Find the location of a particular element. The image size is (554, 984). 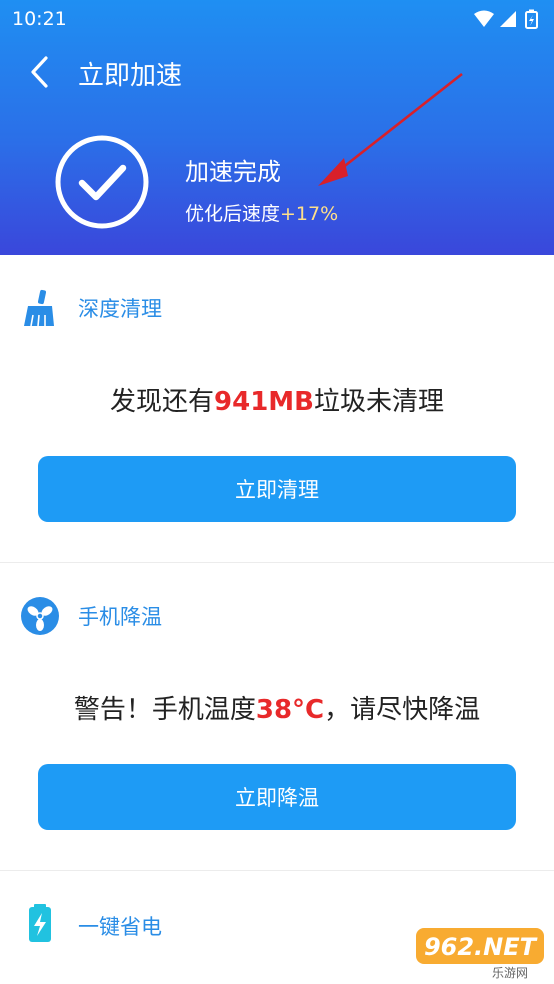

battery-icon is located at coordinates (40, 923).